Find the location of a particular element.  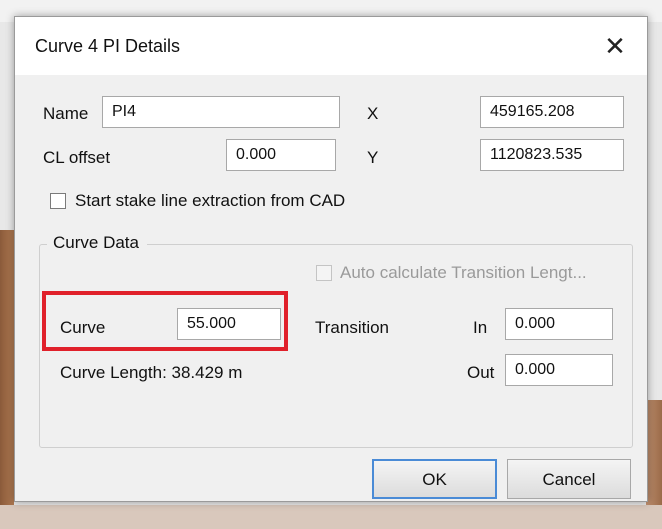

transition-label: Transition is located at coordinates (352, 327).